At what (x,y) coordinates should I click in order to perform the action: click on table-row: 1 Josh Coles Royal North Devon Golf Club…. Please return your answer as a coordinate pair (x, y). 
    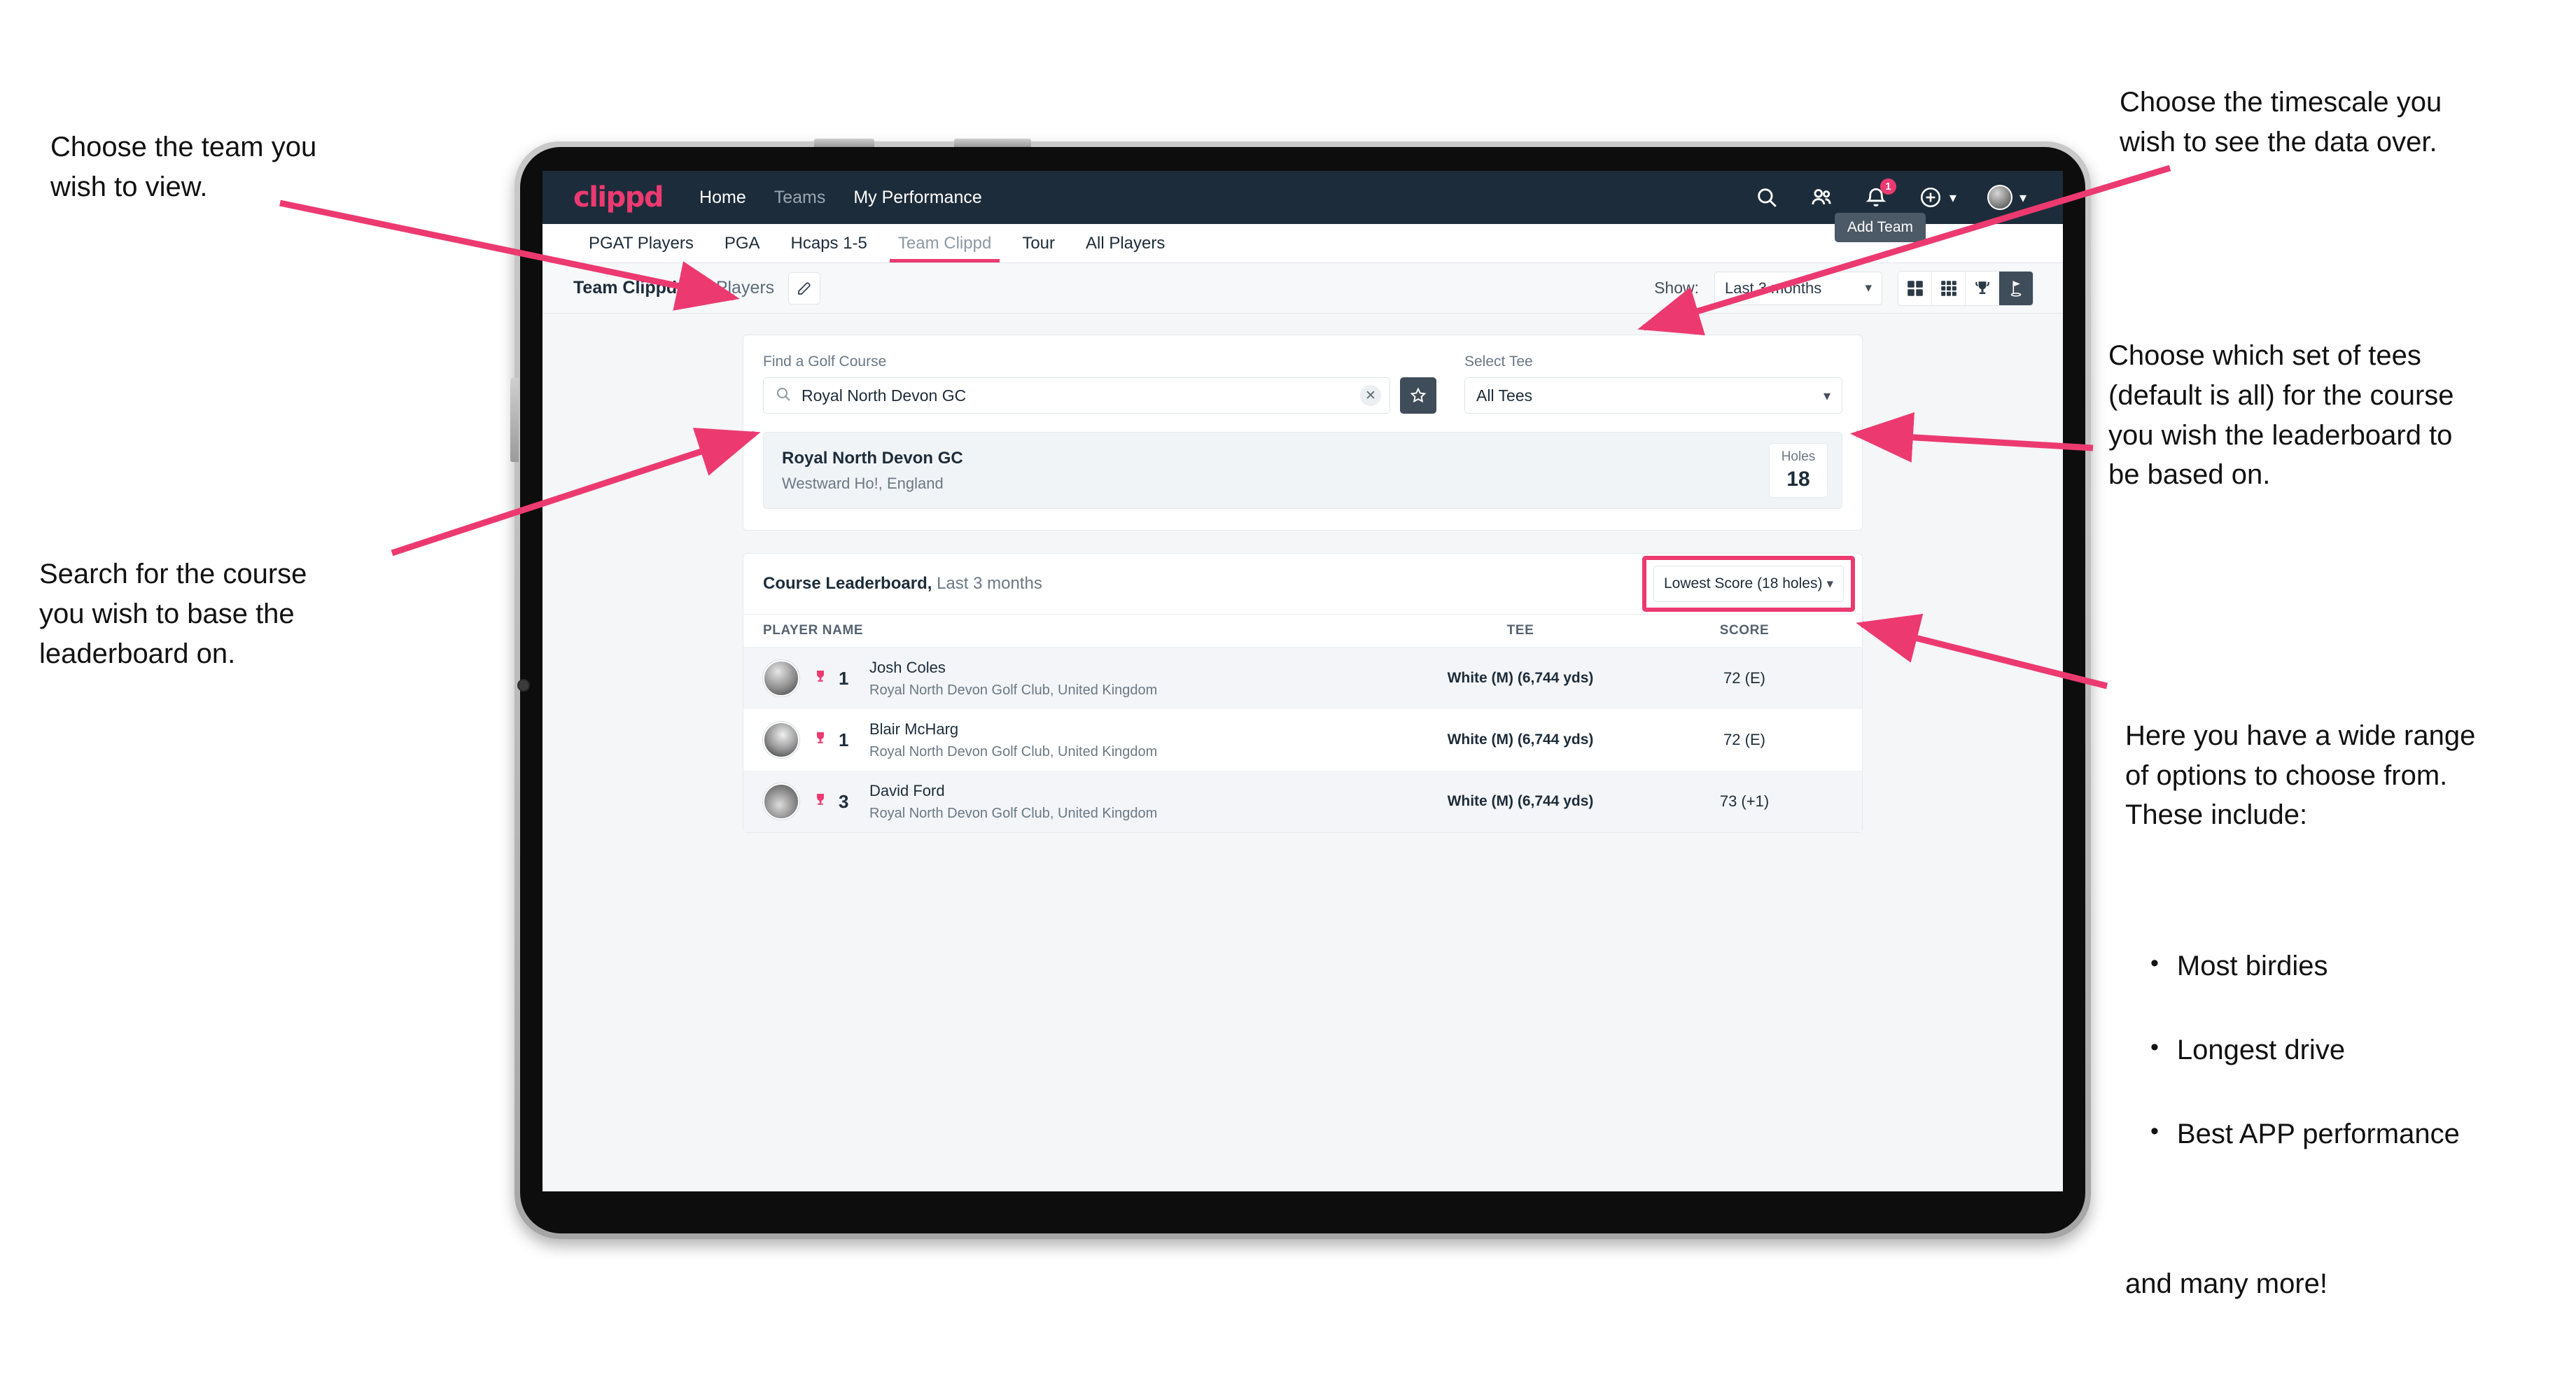
    Looking at the image, I should click on (1302, 678).